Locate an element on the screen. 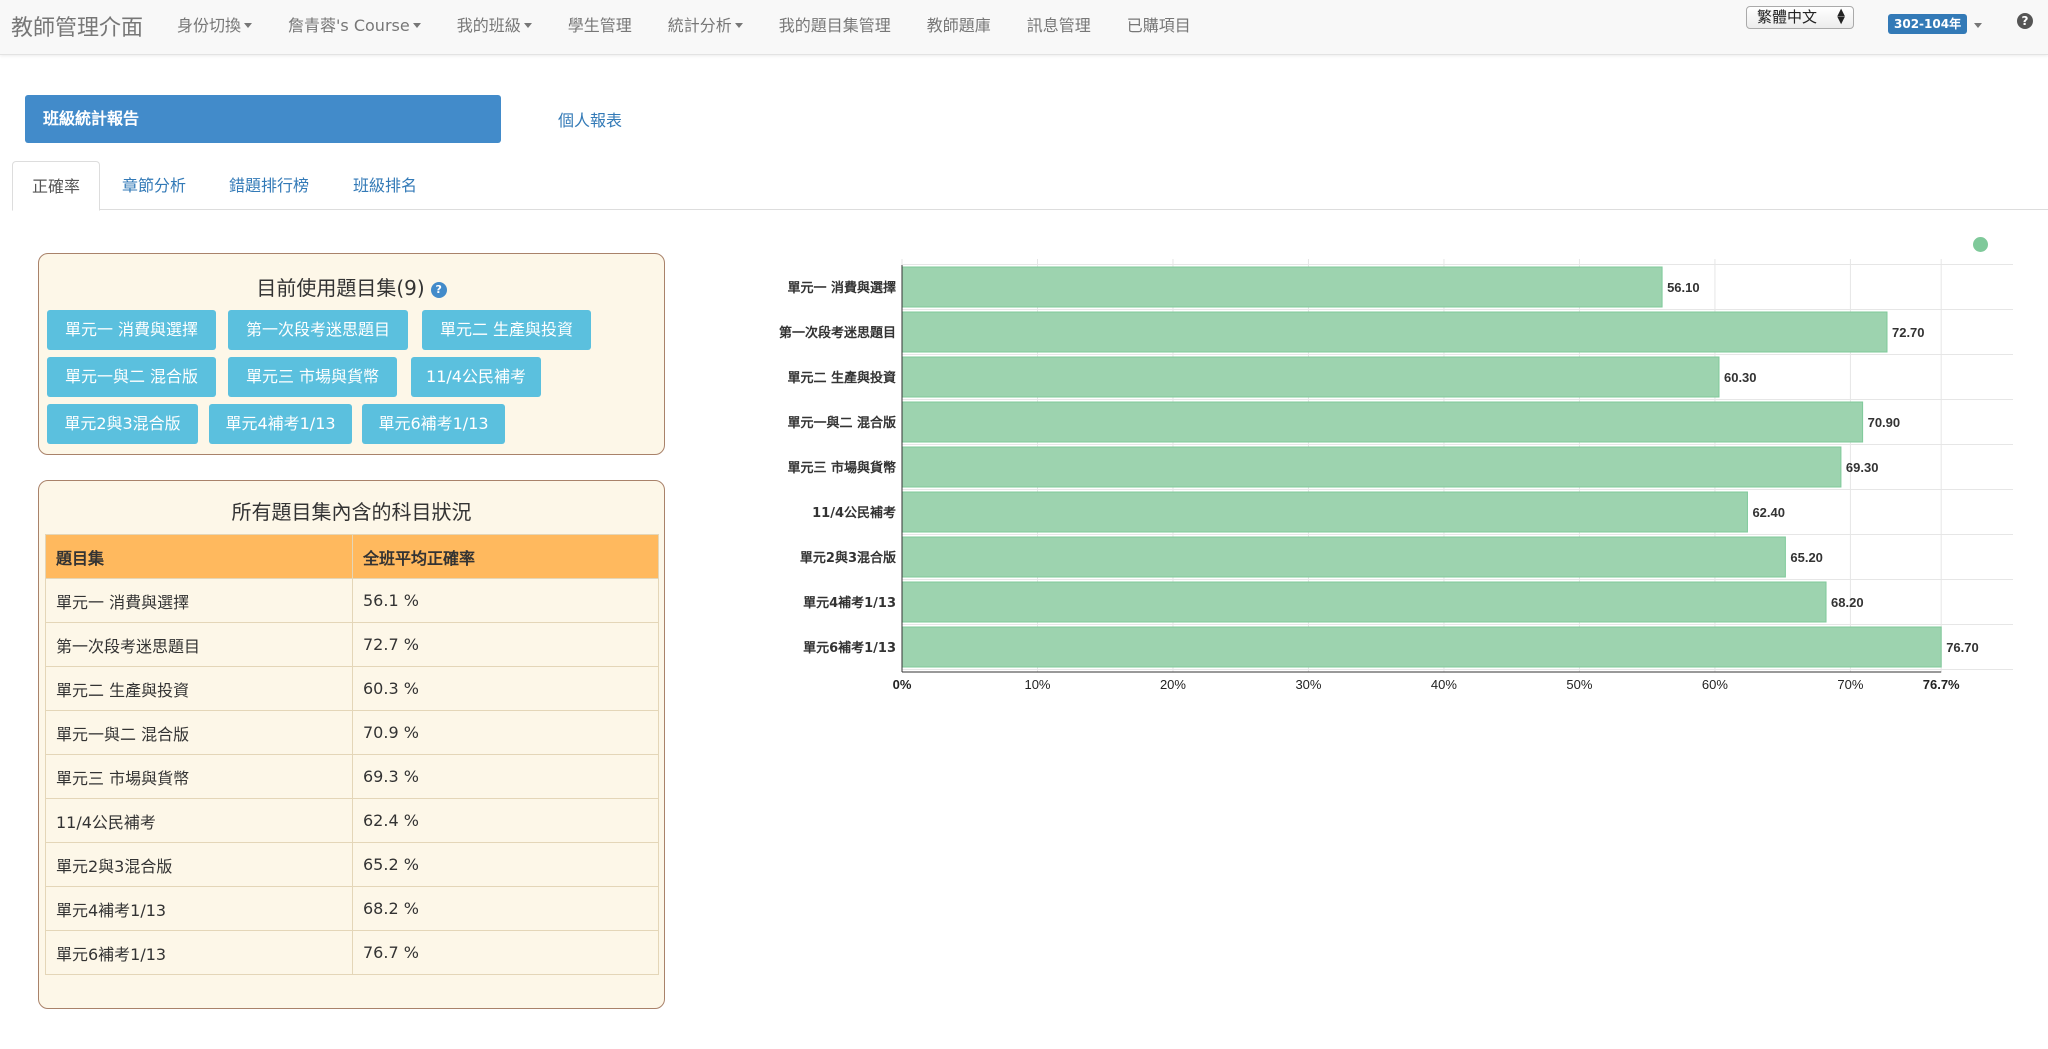 The width and height of the screenshot is (2048, 1049). category-label: 單元一與二 混合版 is located at coordinates (841, 423).